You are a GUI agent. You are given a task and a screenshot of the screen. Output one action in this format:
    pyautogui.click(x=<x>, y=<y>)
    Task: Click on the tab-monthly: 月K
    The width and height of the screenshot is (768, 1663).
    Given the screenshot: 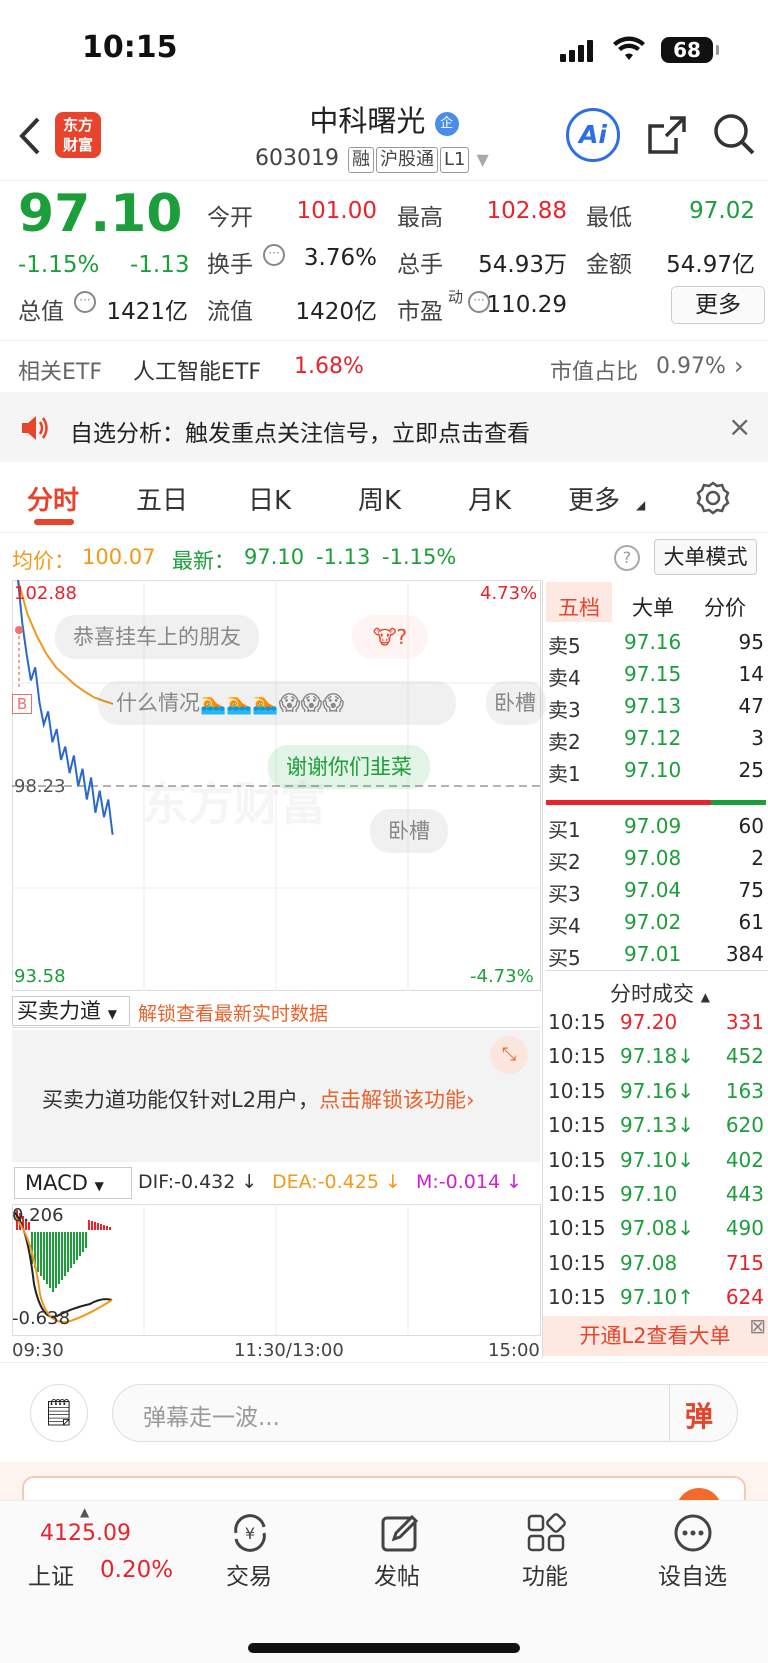 What is the action you would take?
    pyautogui.click(x=489, y=498)
    